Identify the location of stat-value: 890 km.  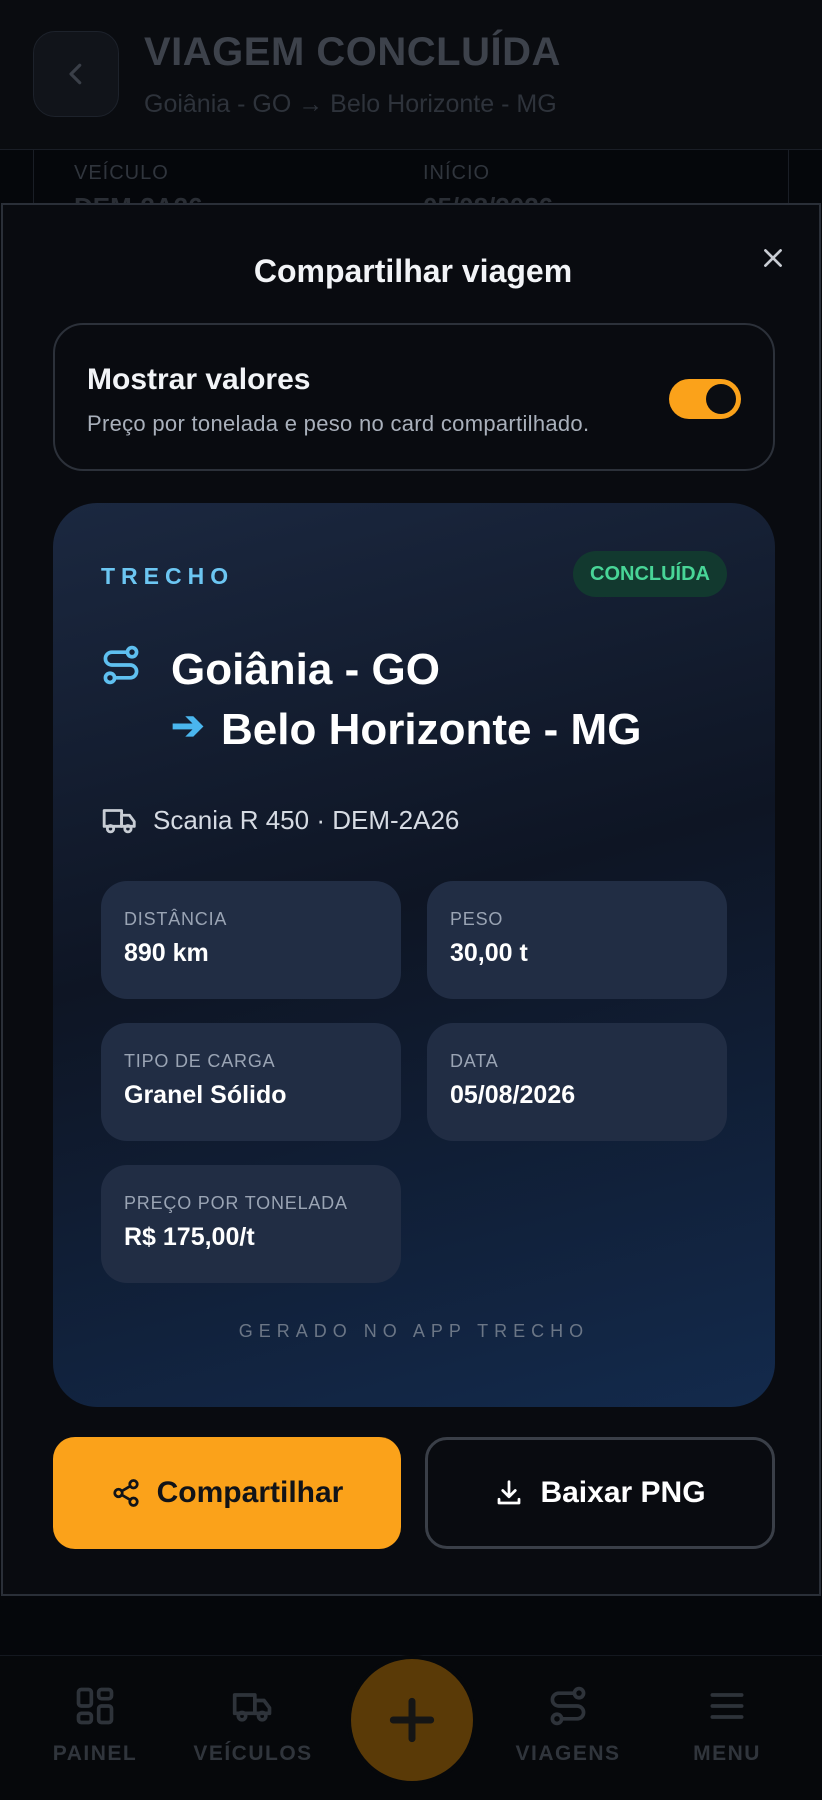
(166, 953).